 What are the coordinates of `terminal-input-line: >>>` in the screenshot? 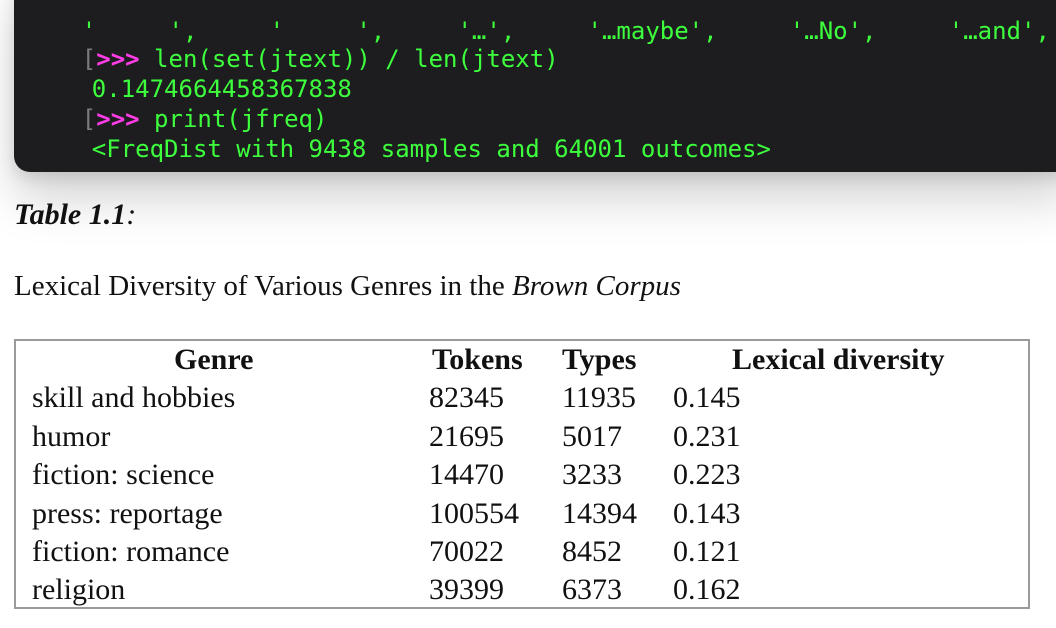 It's located at (79, 153).